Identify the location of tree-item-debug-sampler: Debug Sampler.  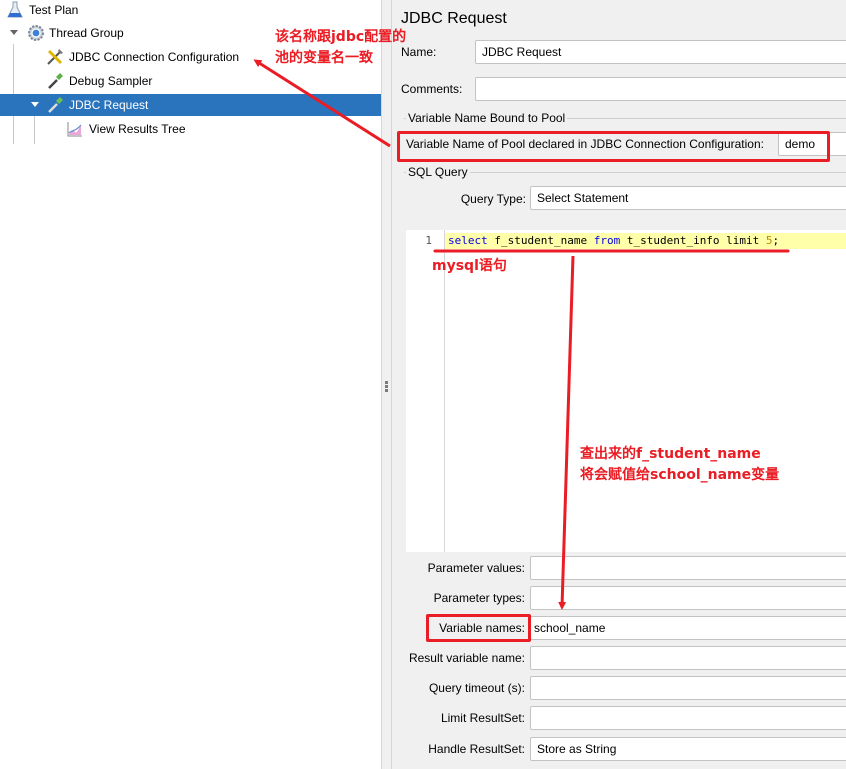
(100, 81).